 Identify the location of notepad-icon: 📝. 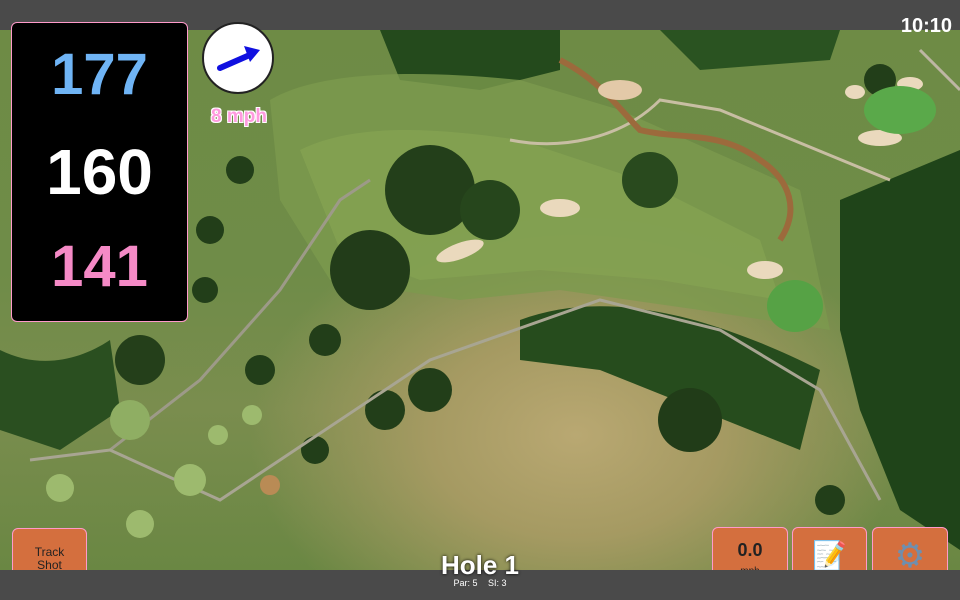
(829, 555).